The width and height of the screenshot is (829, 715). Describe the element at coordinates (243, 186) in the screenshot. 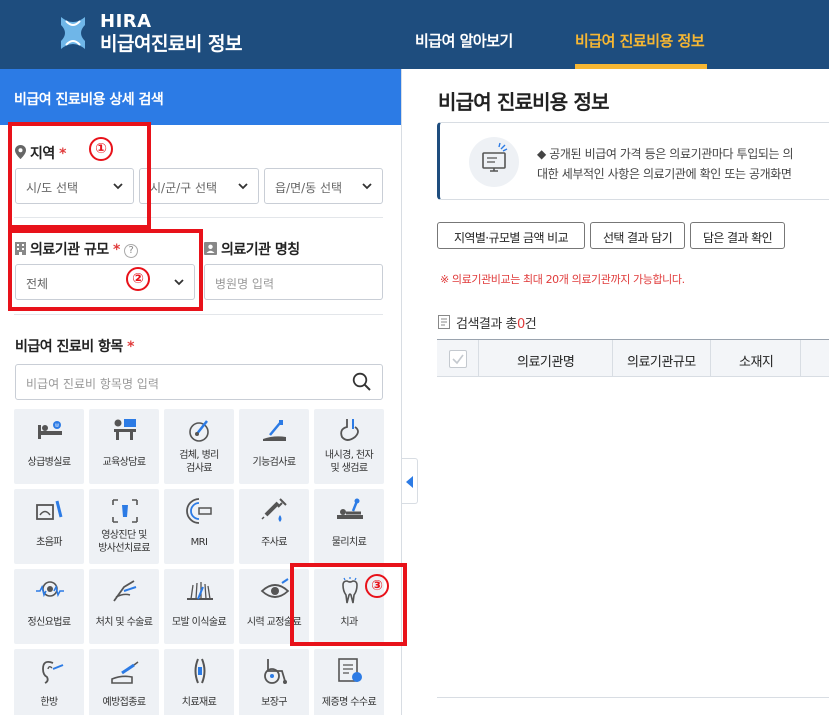

I see `chevron-down-icon` at that location.